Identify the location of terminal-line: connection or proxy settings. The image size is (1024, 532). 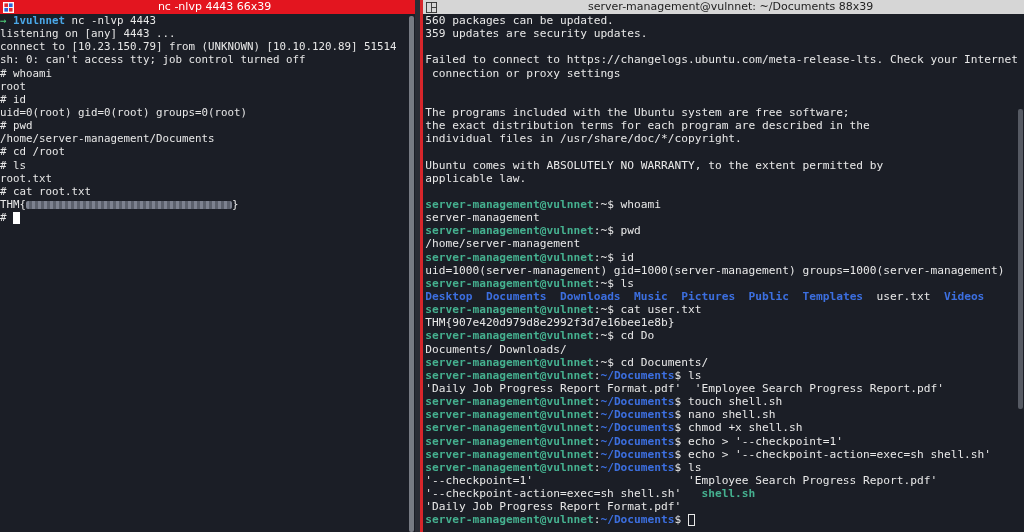
(526, 73).